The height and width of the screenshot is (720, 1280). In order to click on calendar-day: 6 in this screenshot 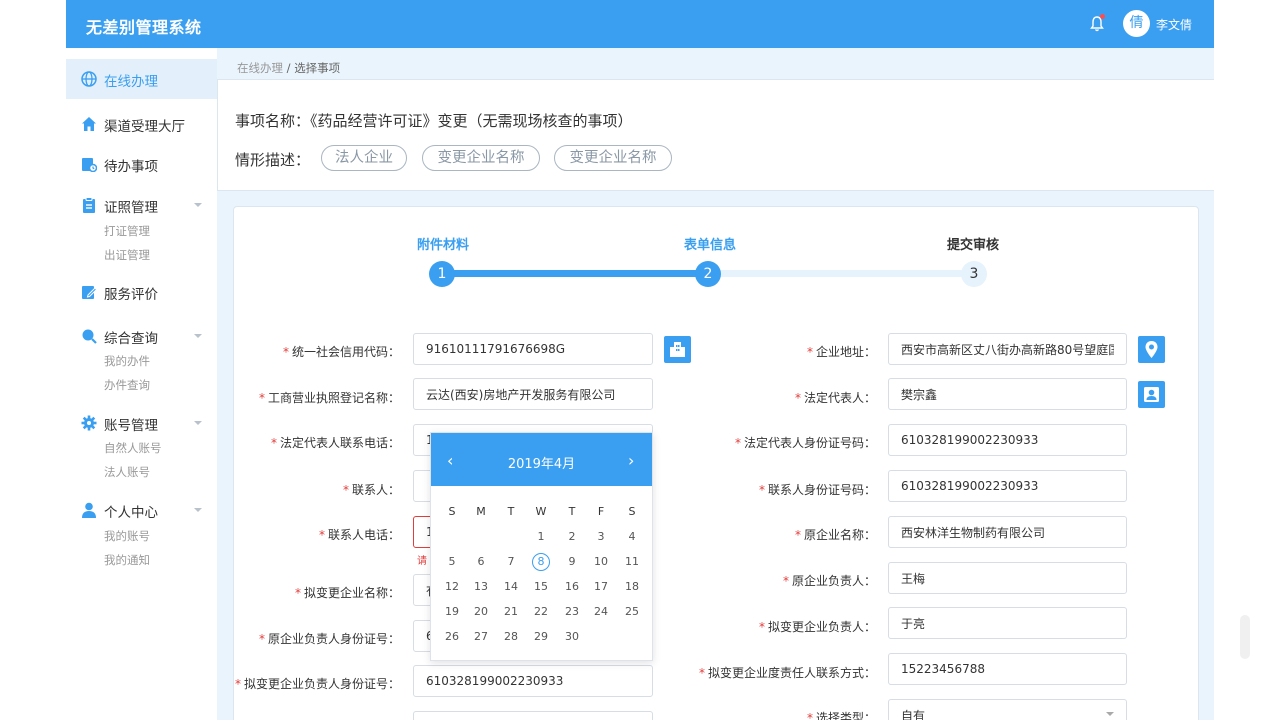, I will do `click(481, 562)`.